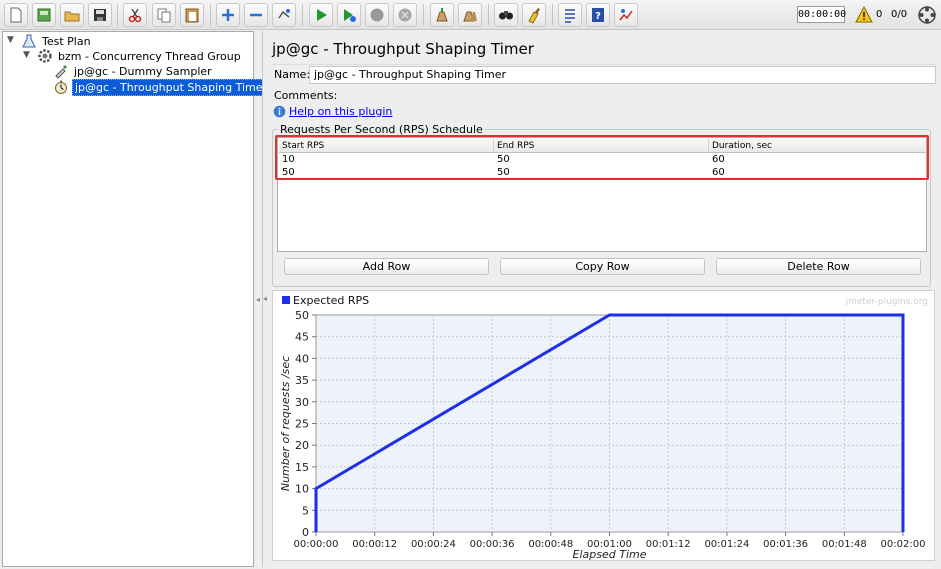  What do you see at coordinates (305, 510) in the screenshot?
I see `y-tick-label: 5` at bounding box center [305, 510].